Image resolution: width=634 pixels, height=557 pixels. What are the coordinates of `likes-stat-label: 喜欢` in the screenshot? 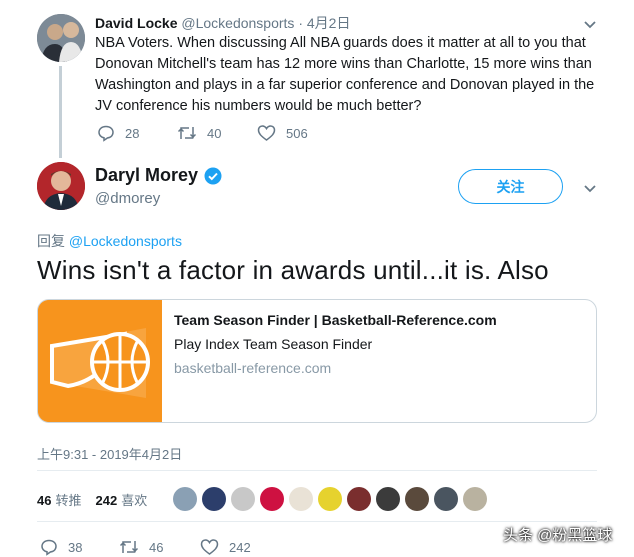 It's located at (134, 500).